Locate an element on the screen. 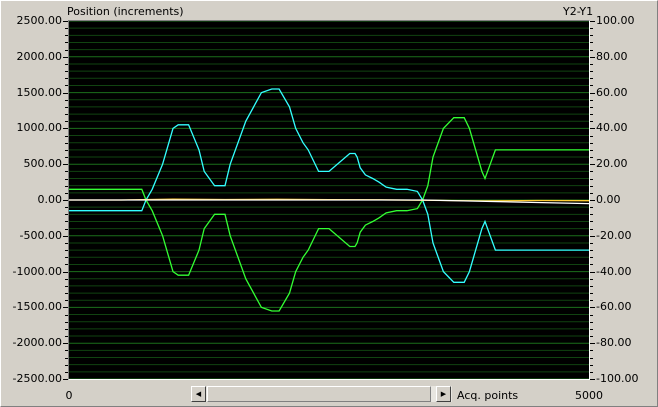 The image size is (658, 407). y2-tick-label: 100.00 is located at coordinates (615, 20).